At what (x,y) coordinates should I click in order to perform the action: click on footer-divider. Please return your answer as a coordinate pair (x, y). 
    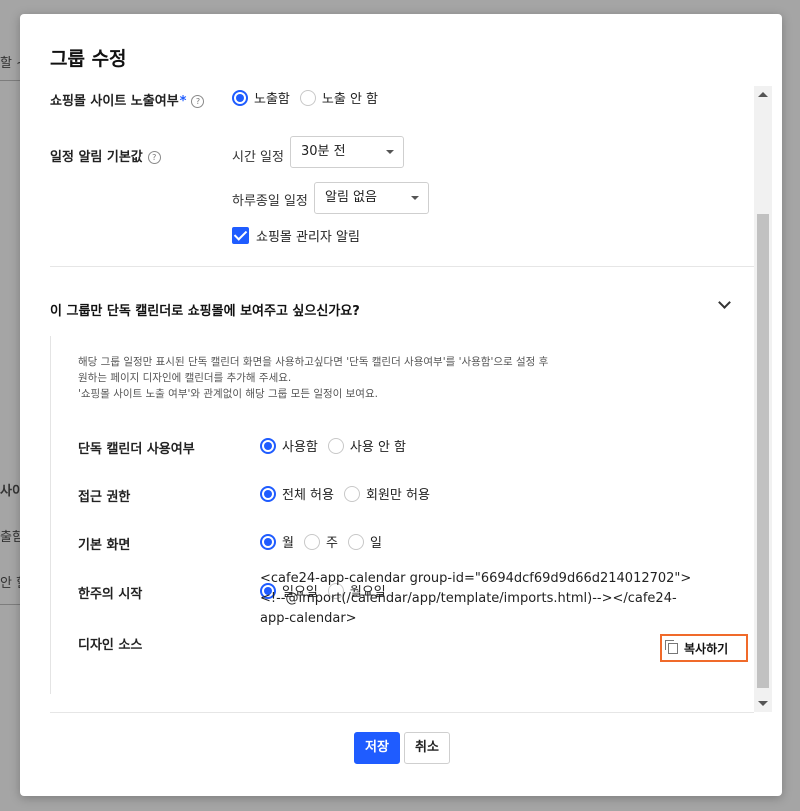
    Looking at the image, I should click on (402, 712).